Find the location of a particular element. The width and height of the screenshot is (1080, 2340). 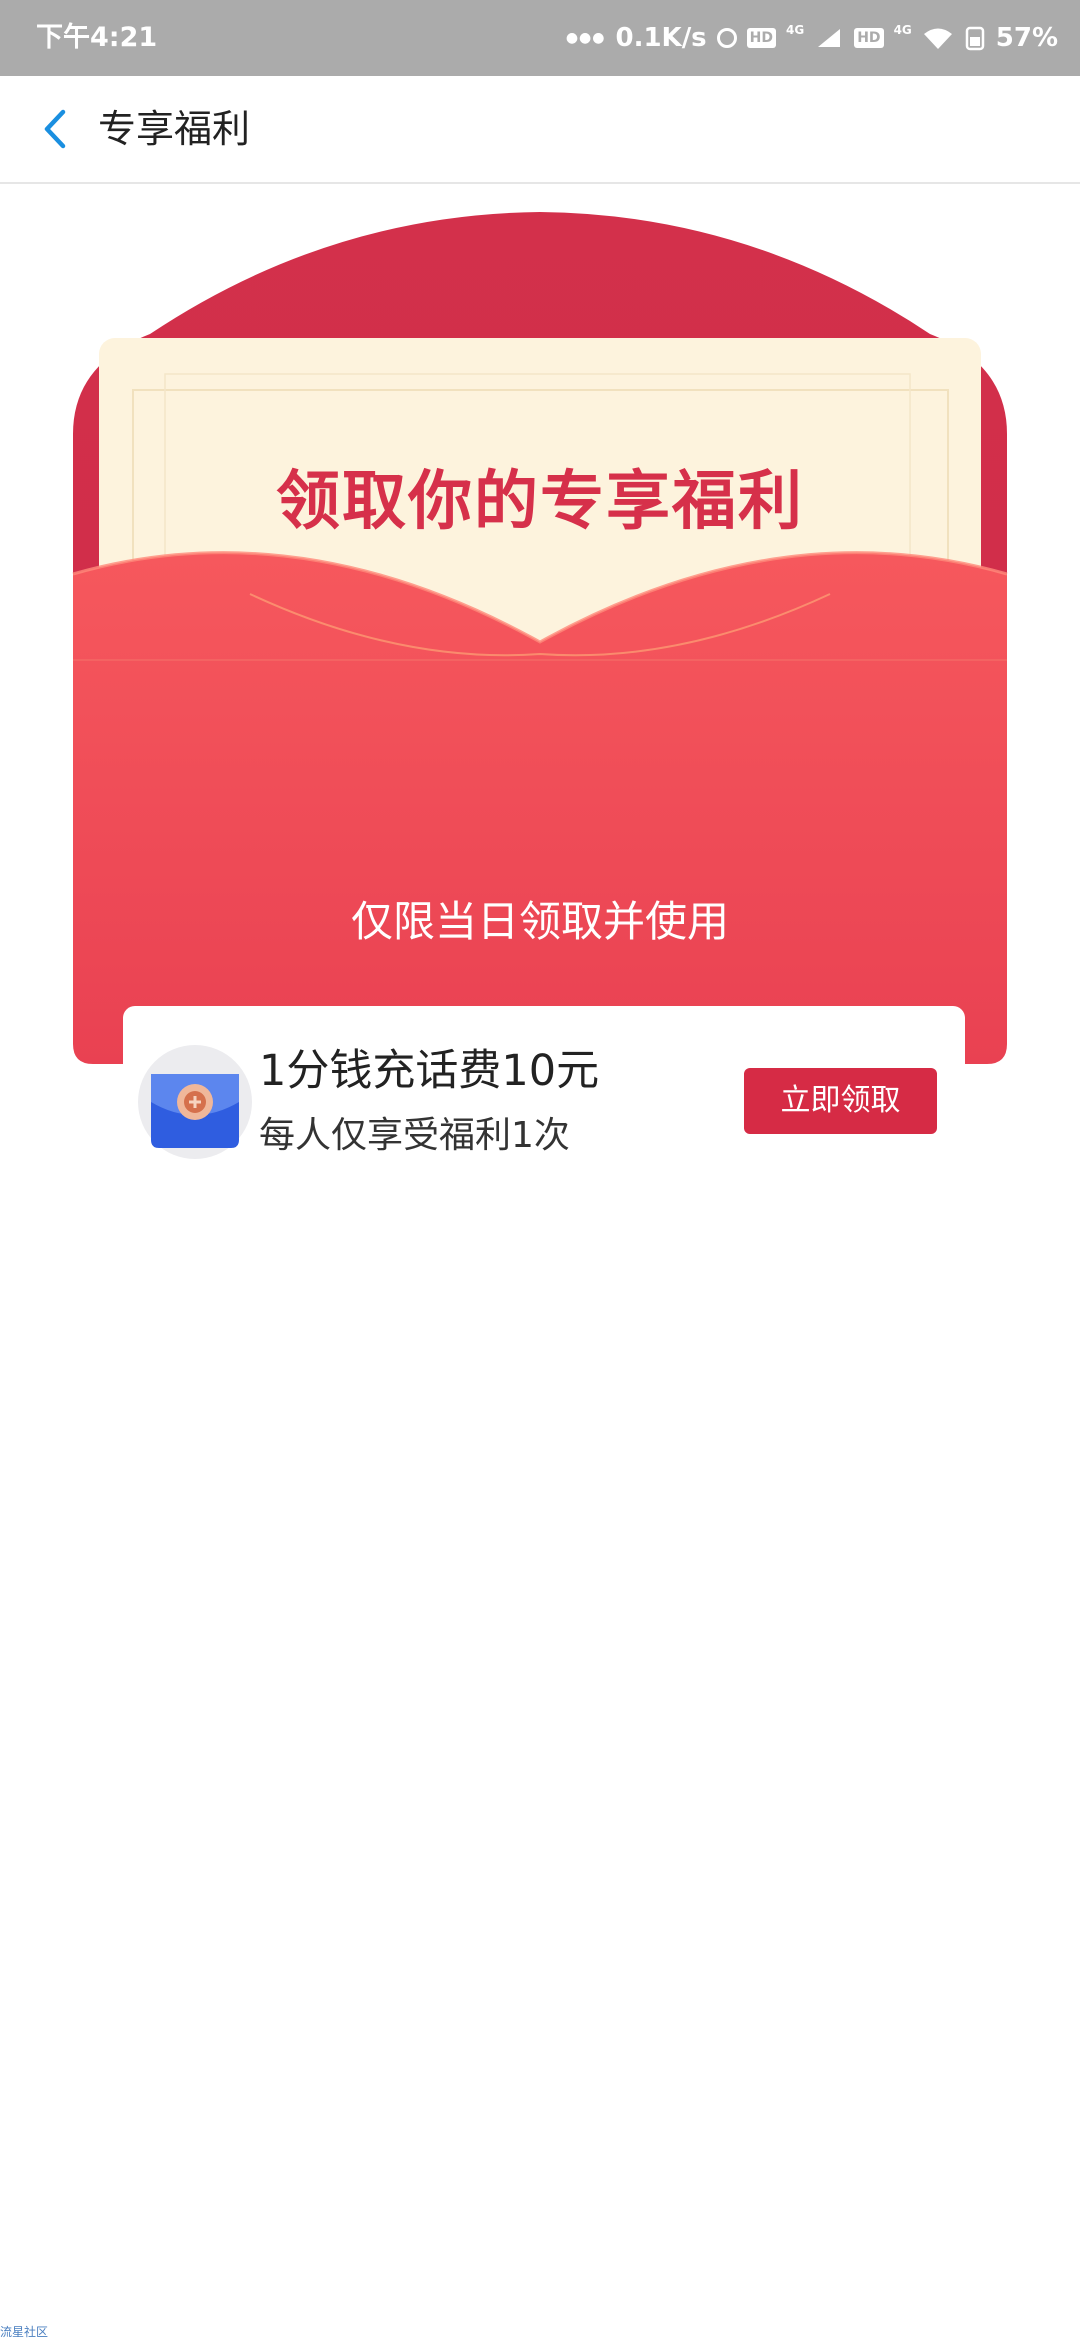

notice-text: 仅限当日领取并使用 is located at coordinates (539, 921).